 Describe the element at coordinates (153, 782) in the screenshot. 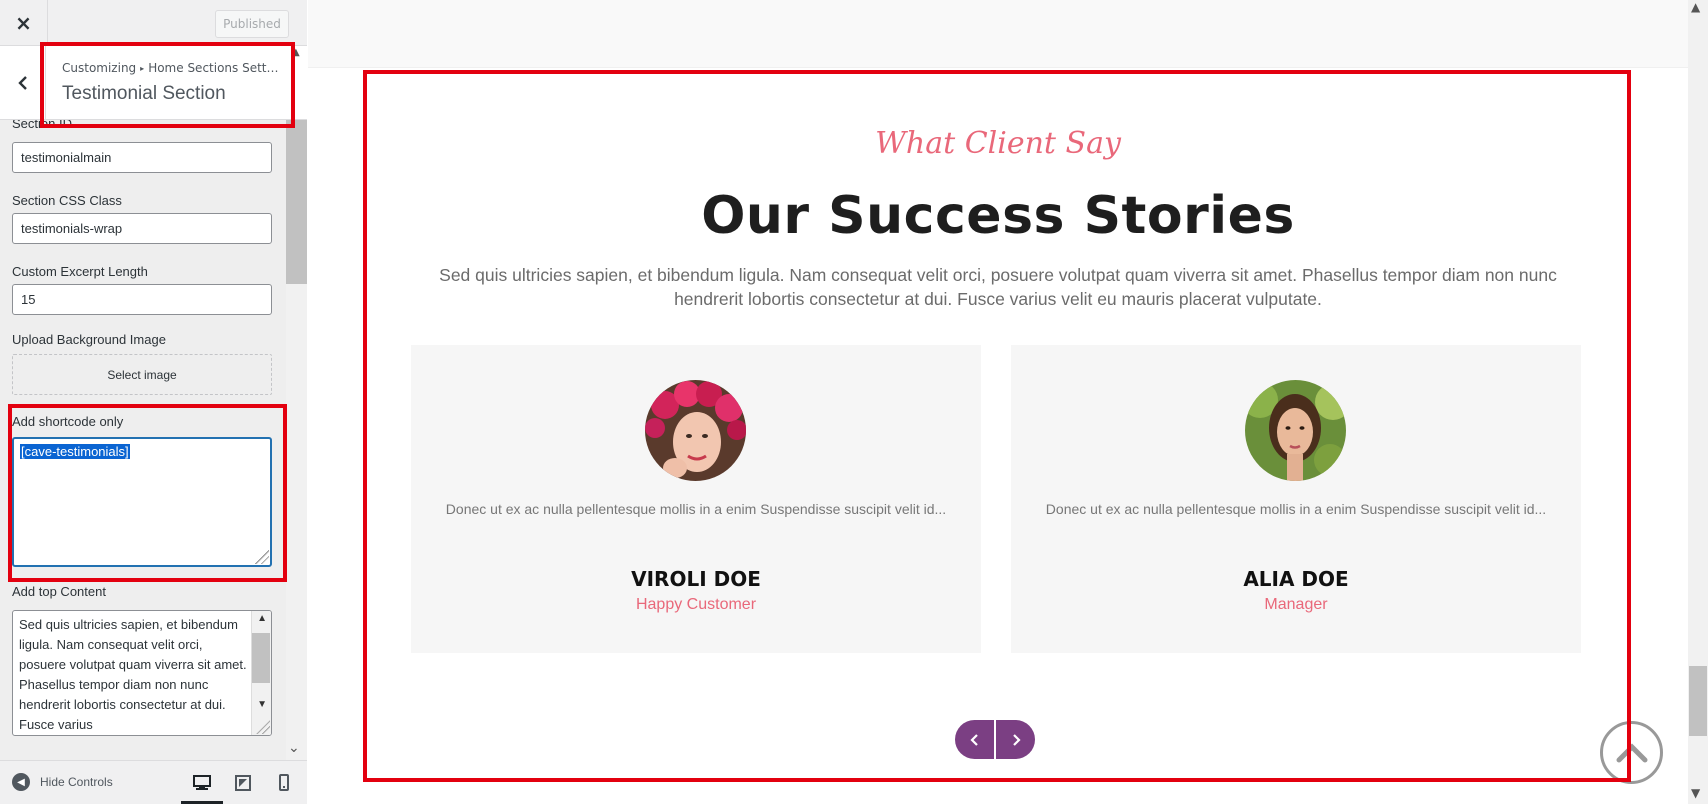

I see `customizer-footer: ◀ Hide Controls` at that location.